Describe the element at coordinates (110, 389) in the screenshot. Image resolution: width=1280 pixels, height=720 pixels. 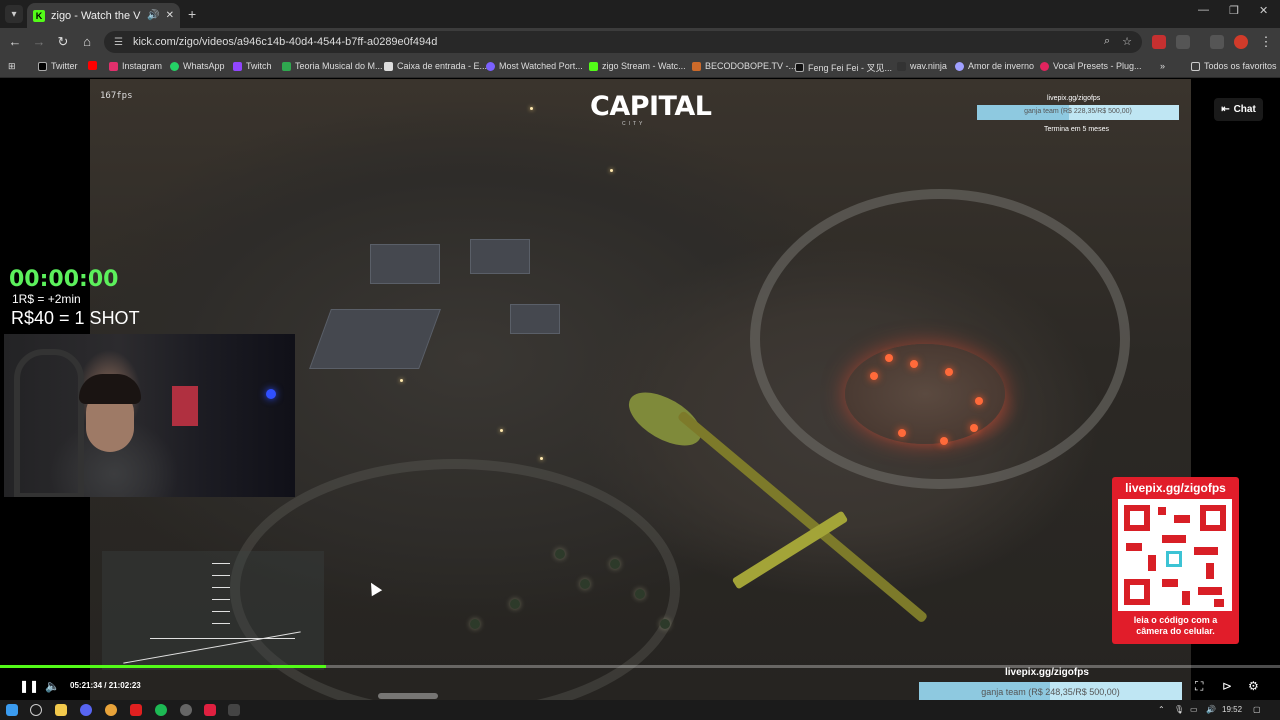
I see `streamer-hair` at that location.